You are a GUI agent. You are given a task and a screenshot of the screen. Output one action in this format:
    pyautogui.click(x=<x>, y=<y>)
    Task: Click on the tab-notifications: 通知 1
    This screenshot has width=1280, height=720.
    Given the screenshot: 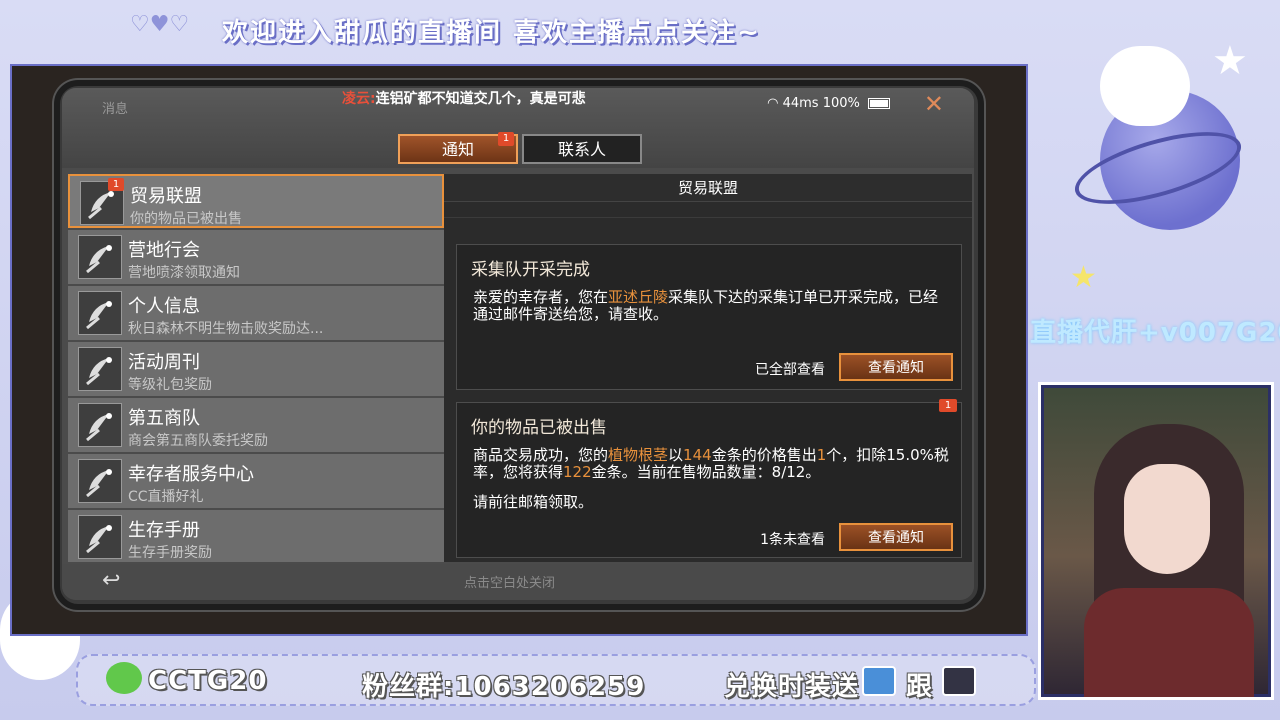 What is the action you would take?
    pyautogui.click(x=458, y=148)
    